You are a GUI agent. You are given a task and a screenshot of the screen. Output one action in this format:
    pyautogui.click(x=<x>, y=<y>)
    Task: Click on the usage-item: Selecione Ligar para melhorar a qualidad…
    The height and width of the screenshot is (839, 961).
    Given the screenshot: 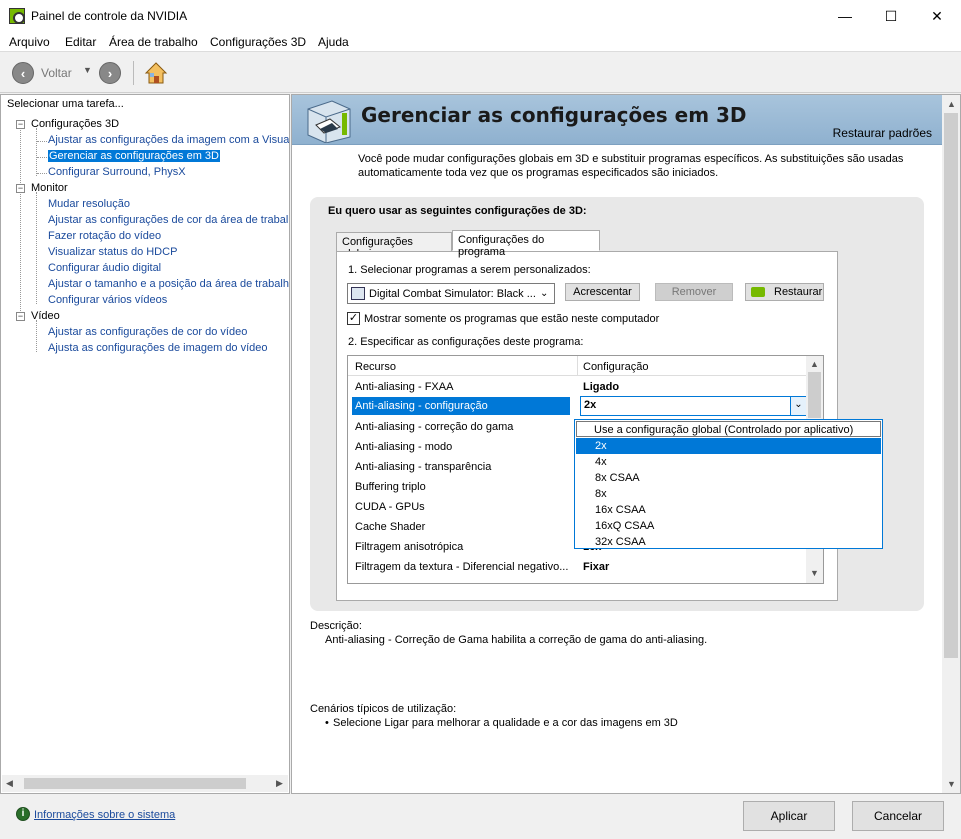 What is the action you would take?
    pyautogui.click(x=505, y=723)
    